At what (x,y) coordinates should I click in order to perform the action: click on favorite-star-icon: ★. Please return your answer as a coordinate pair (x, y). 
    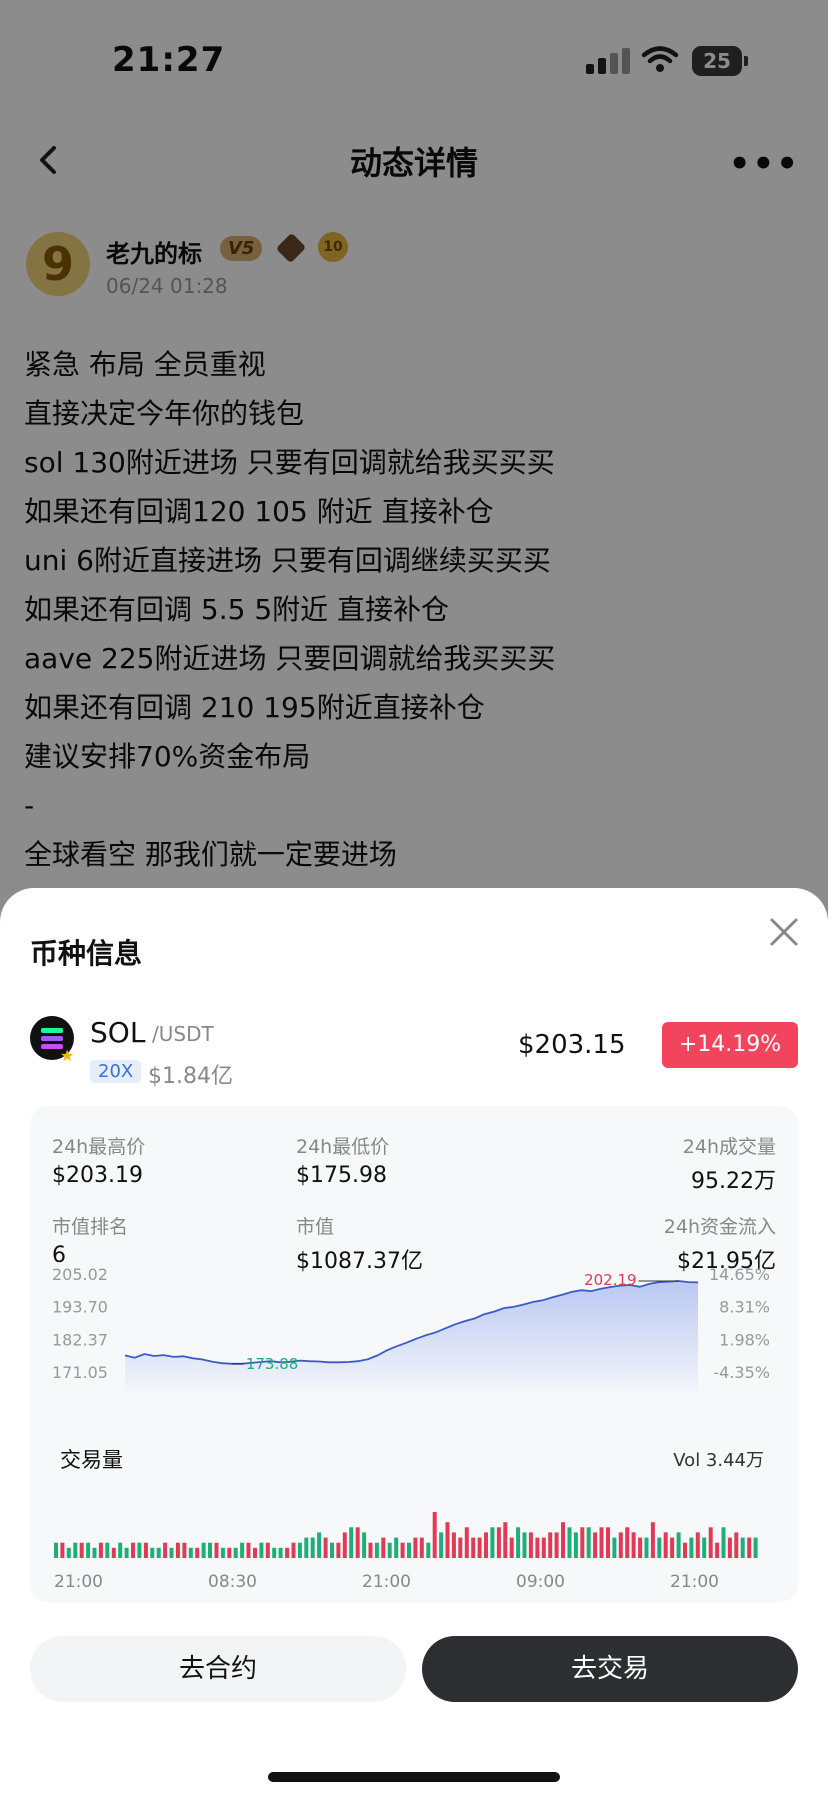
    Looking at the image, I should click on (67, 1055).